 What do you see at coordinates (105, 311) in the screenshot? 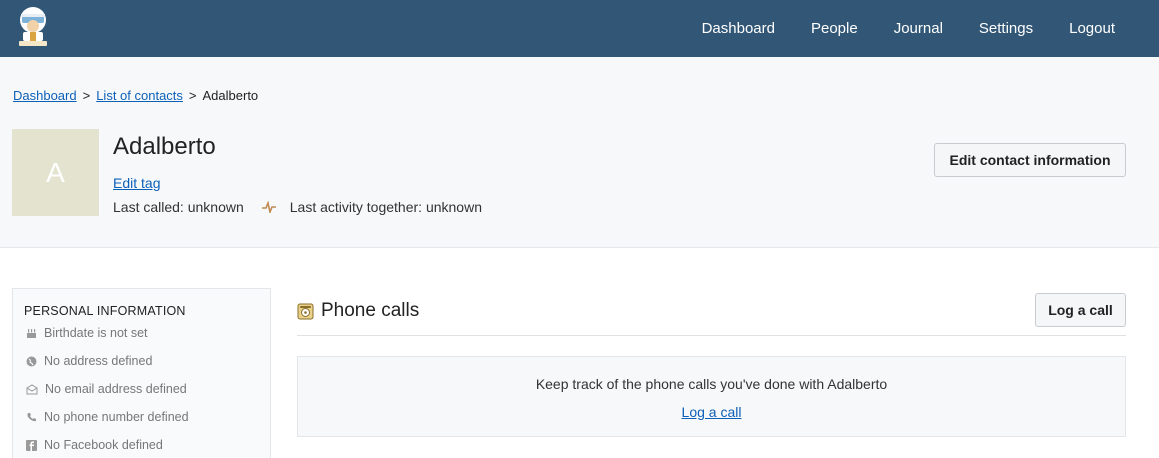
I see `sidebar-title: PERSONAL INFORMATION` at bounding box center [105, 311].